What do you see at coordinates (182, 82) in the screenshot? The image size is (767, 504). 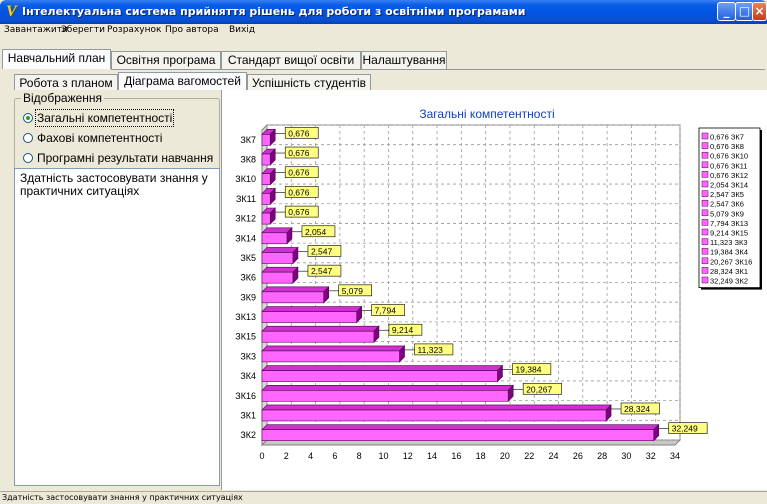 I see `tab-weight-diagram: Діаграма вагомостей` at bounding box center [182, 82].